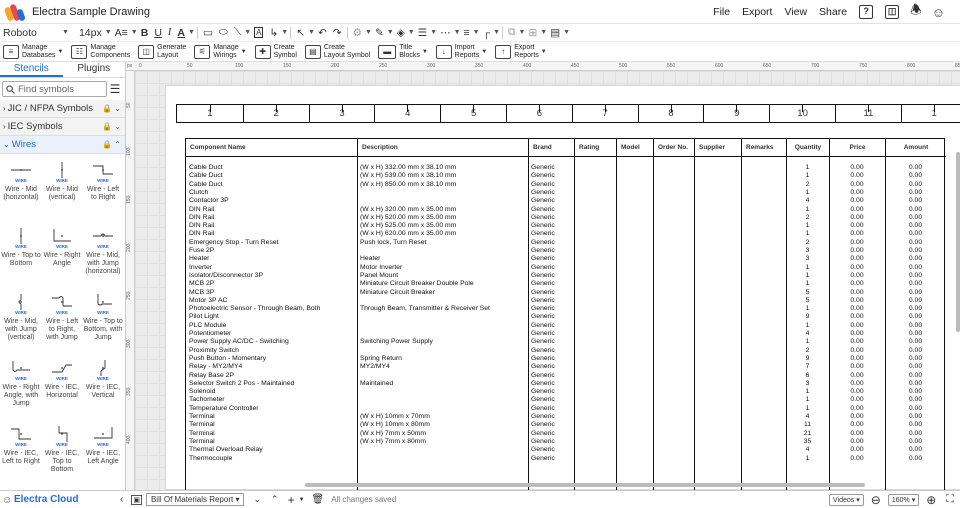 The height and width of the screenshot is (508, 960). Describe the element at coordinates (337, 51) in the screenshot. I see `create-layout-symbol-button: ▤ Create Layout Symbol` at that location.